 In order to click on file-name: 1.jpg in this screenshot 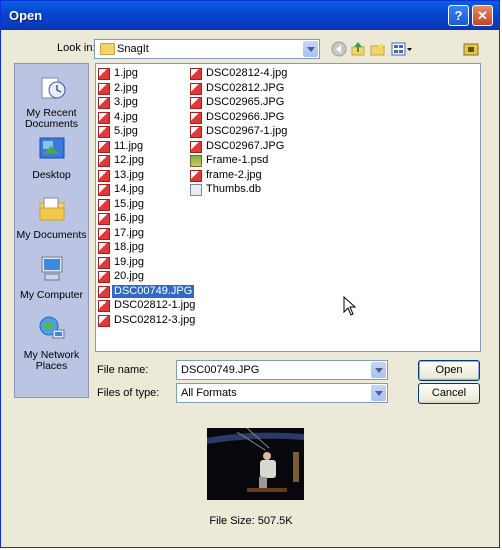, I will do `click(126, 73)`.